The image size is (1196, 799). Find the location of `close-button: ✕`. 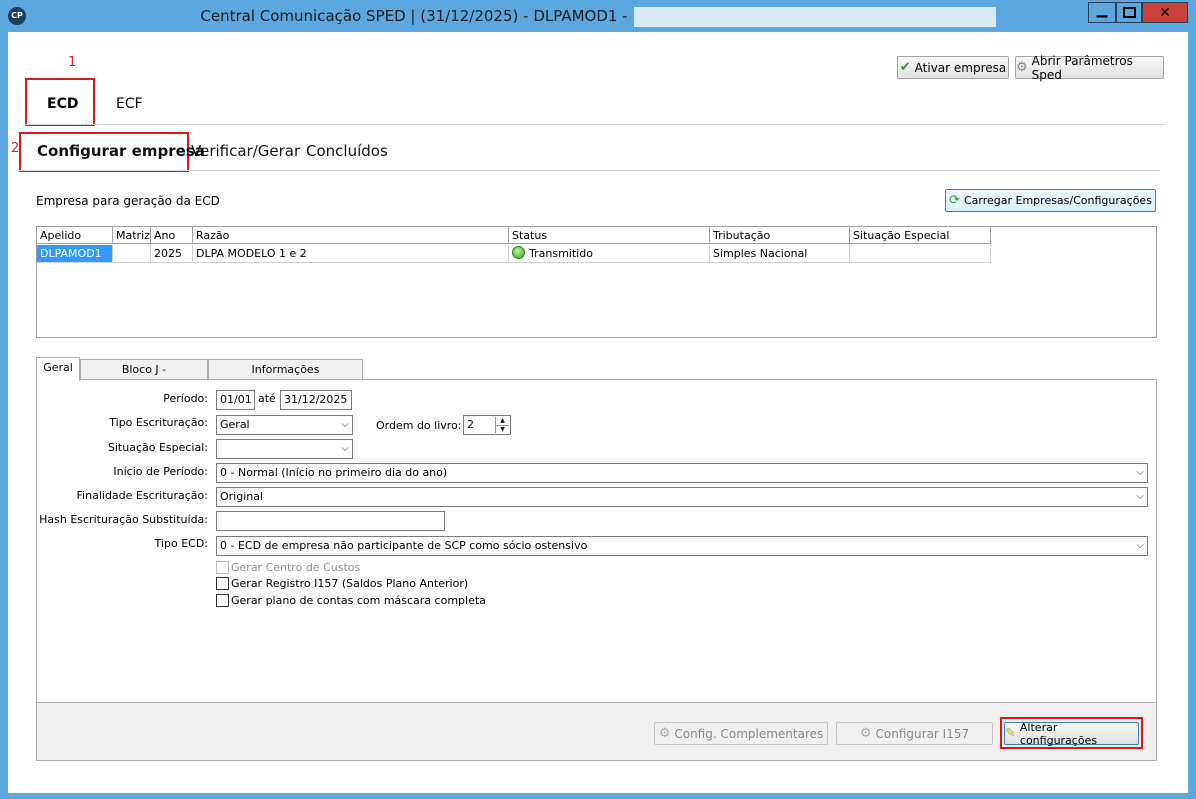

close-button: ✕ is located at coordinates (1165, 12).